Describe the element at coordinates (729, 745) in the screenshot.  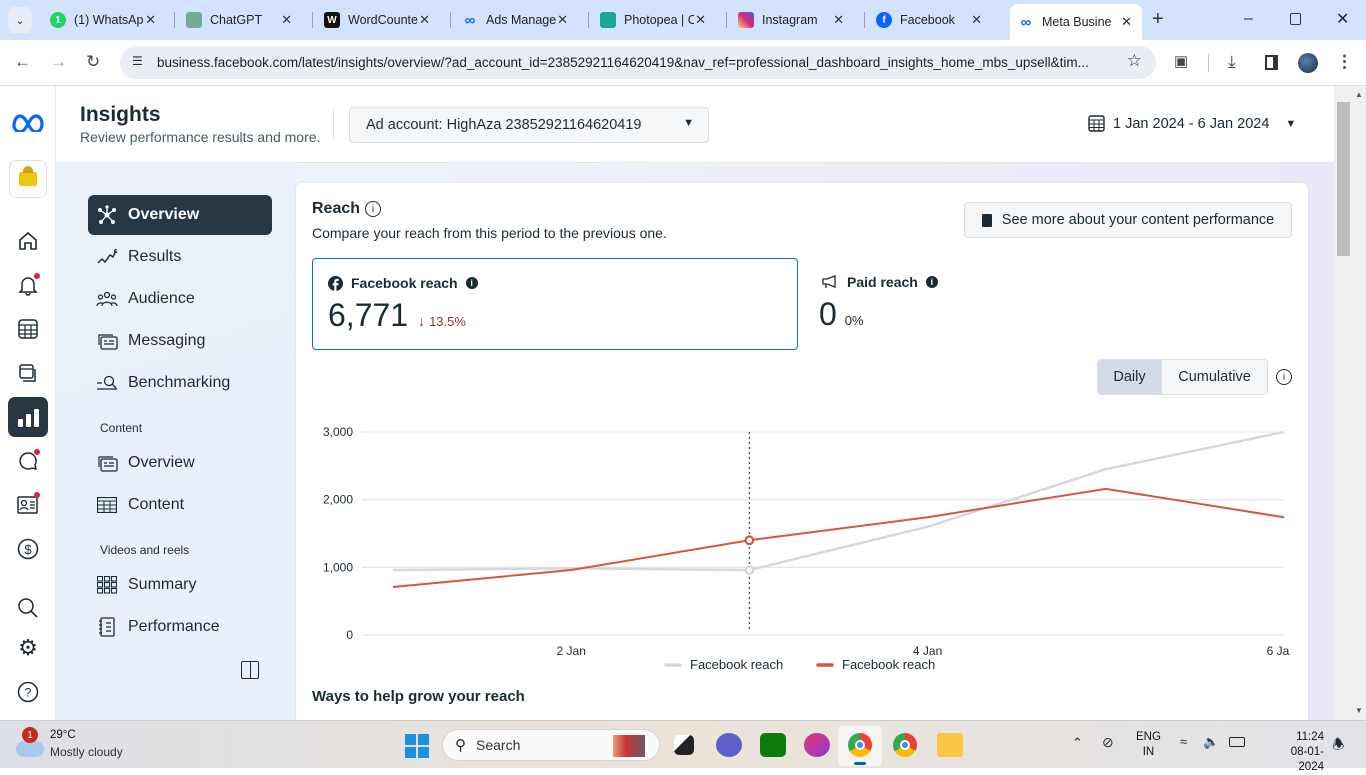
I see `teams-meet-icon` at that location.